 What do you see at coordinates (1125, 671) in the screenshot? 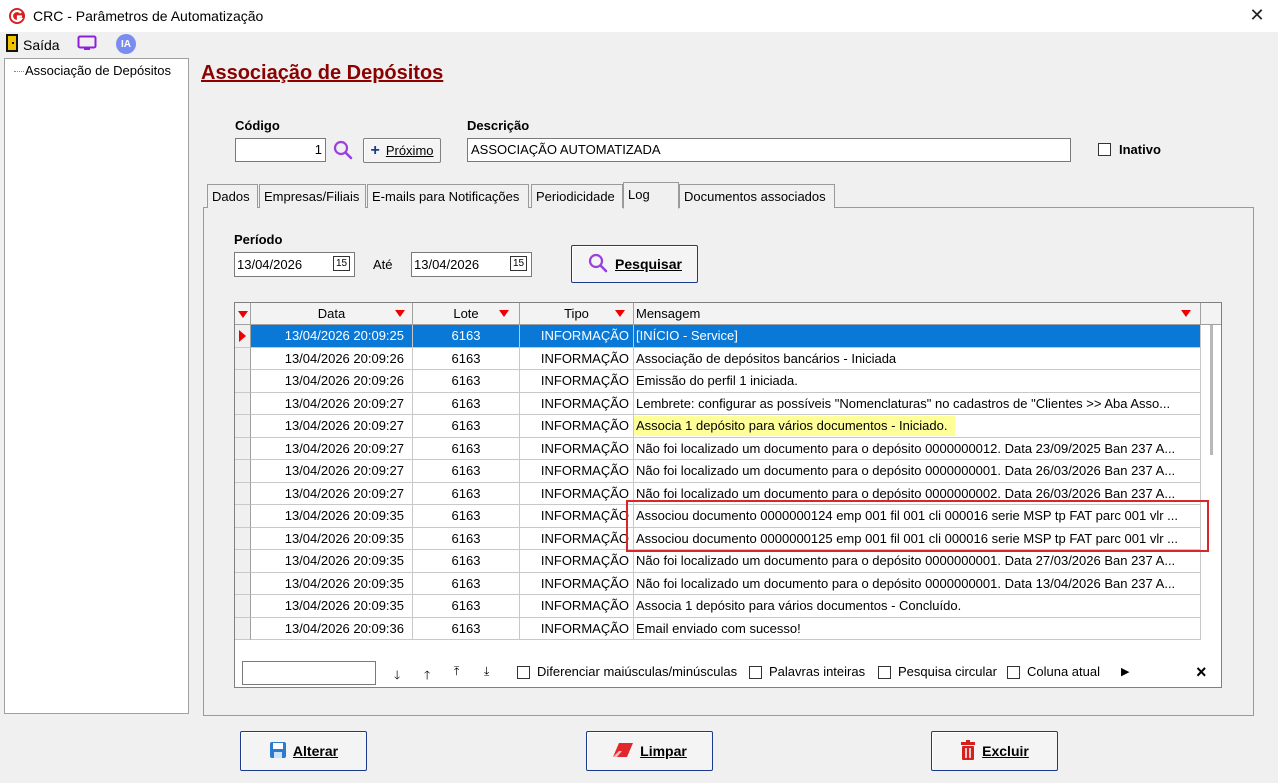
I see `more-arrow-icon: ▶` at bounding box center [1125, 671].